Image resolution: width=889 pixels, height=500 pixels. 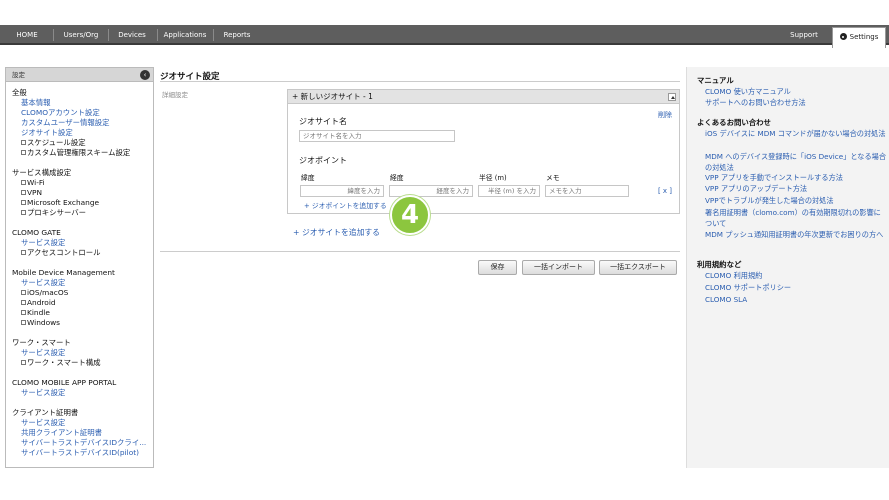 What do you see at coordinates (63, 202) in the screenshot?
I see `sidebar-tree-label: Microsoft Exchange` at bounding box center [63, 202].